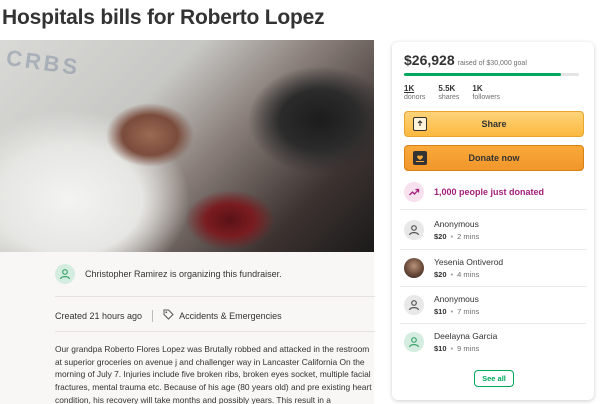 Image resolution: width=600 pixels, height=404 pixels. I want to click on see-all-button: See all, so click(494, 378).